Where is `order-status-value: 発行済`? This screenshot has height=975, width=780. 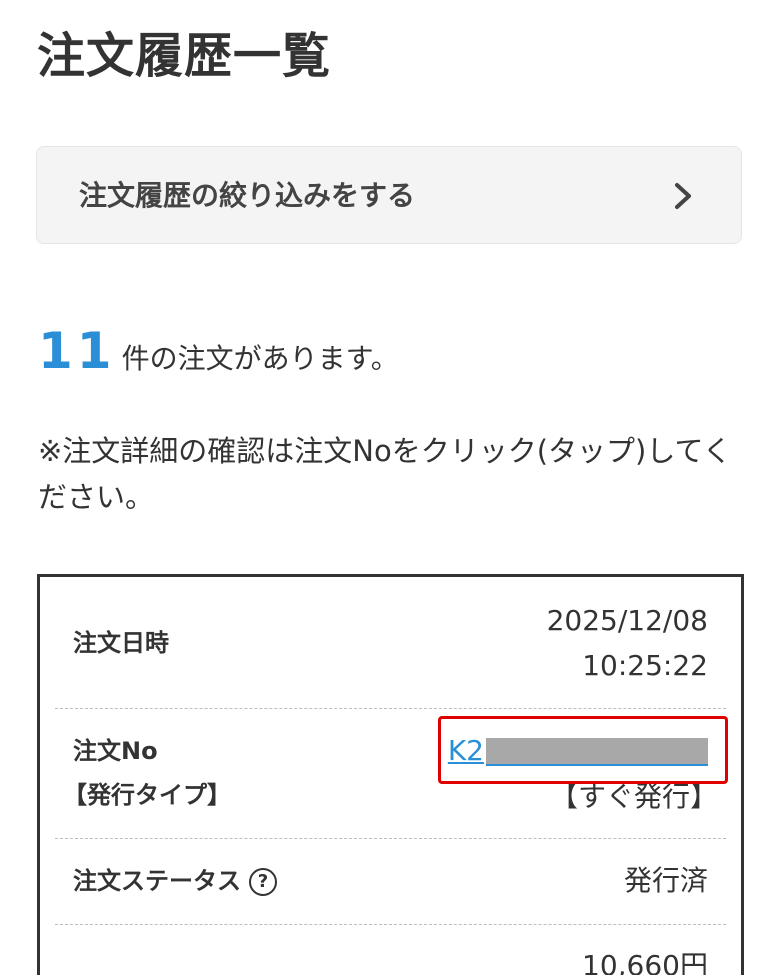
order-status-value: 発行済 is located at coordinates (665, 880).